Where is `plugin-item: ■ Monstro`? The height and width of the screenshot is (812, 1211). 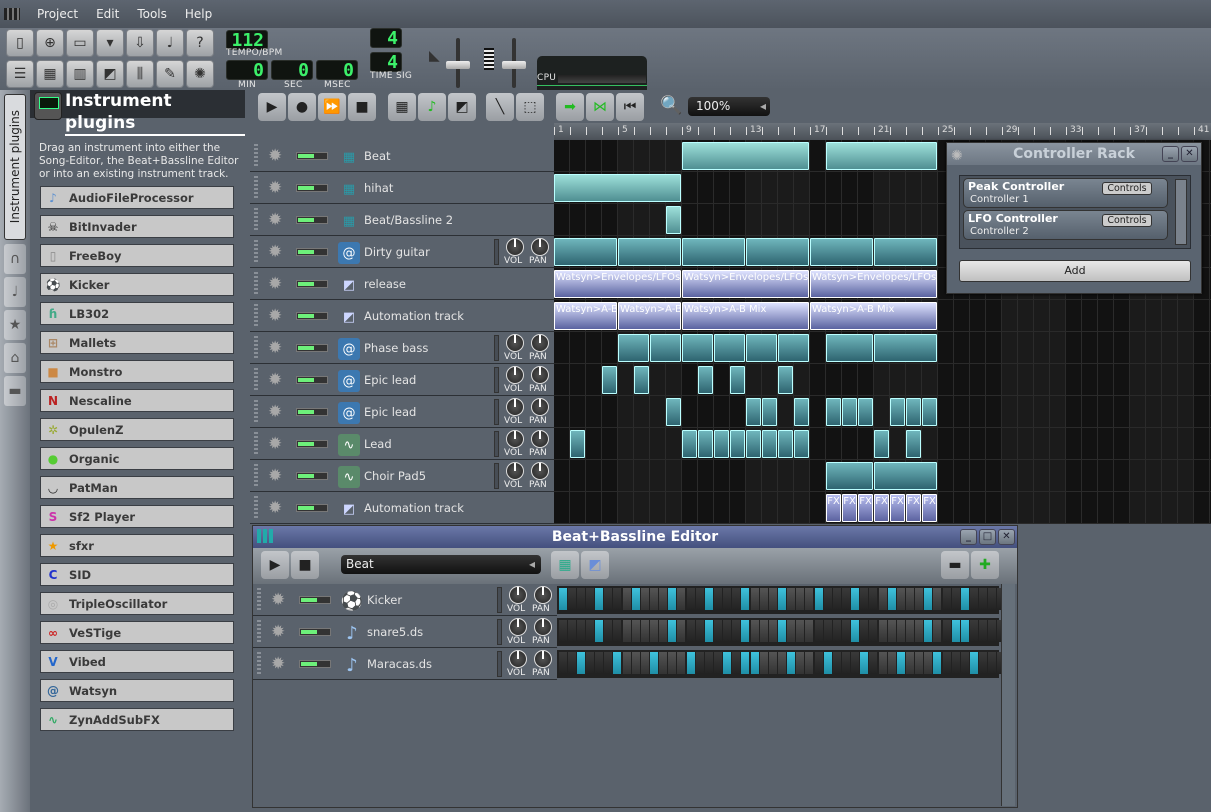
plugin-item: ■ Monstro is located at coordinates (137, 371).